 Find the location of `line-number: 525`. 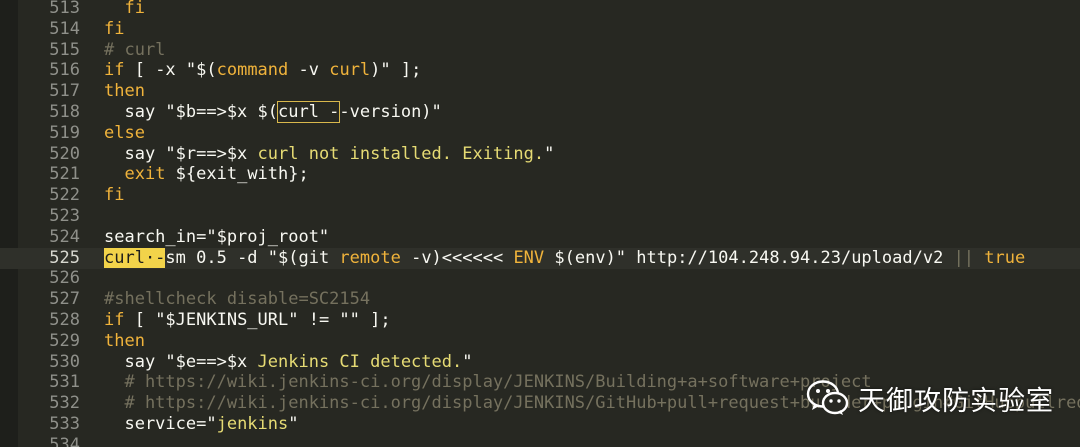

line-number: 525 is located at coordinates (64, 257).